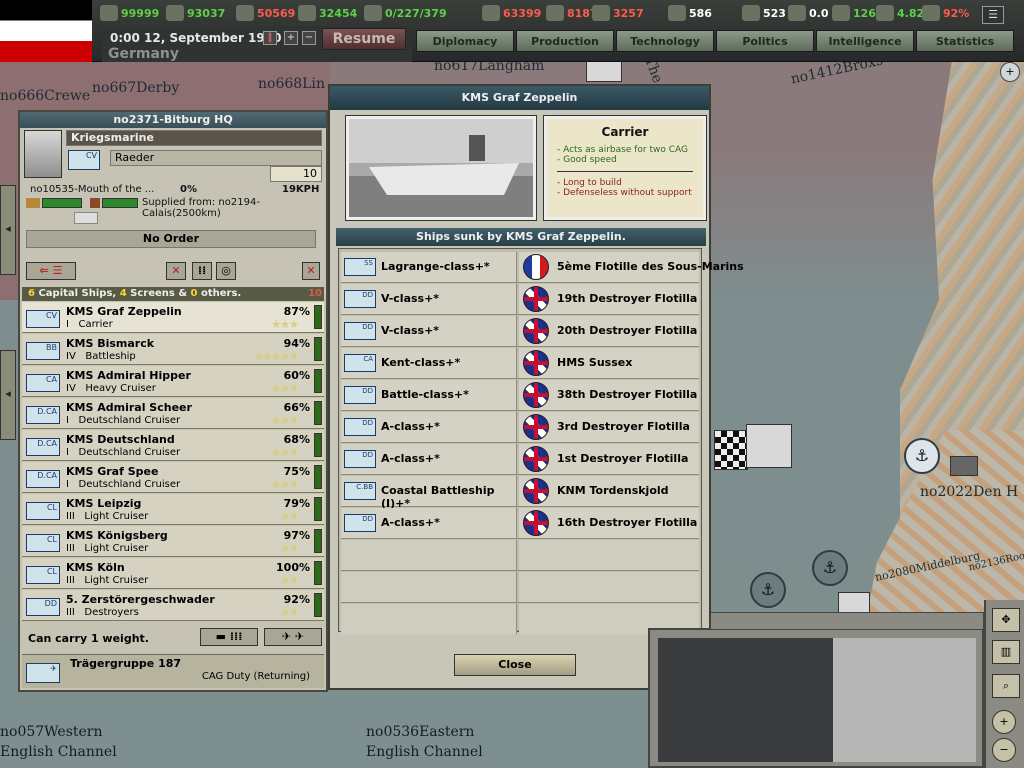  I want to click on zoom-in-button: +, so click(1004, 722).